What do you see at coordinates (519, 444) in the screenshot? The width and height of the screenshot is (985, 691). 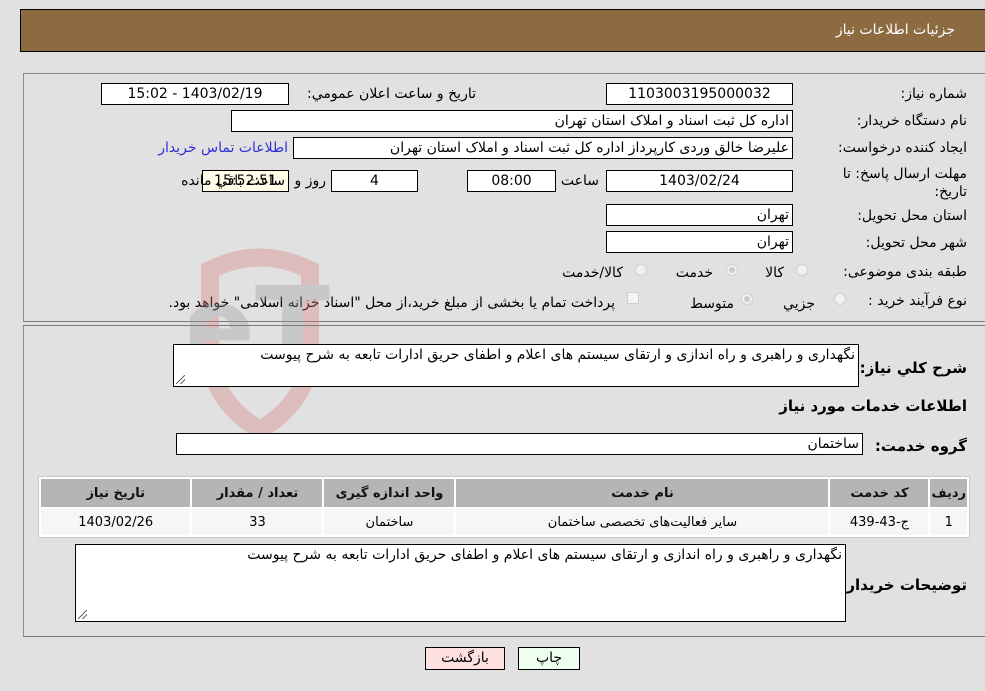 I see `service-group-field: ساختمان` at bounding box center [519, 444].